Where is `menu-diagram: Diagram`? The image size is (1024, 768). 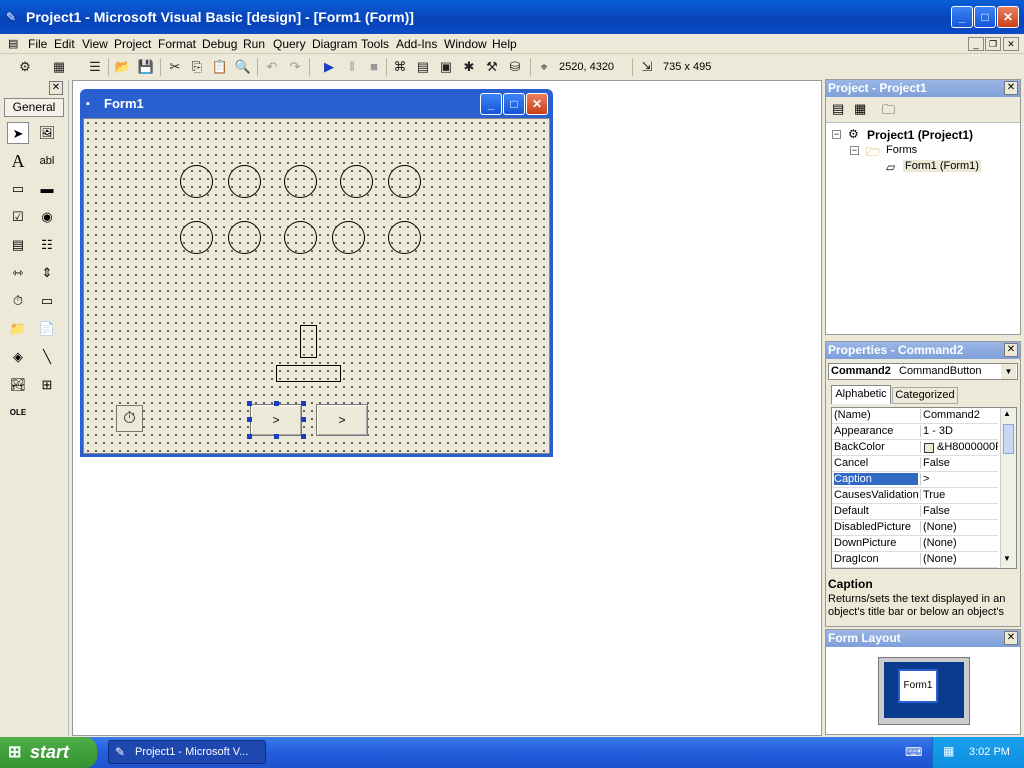 menu-diagram: Diagram is located at coordinates (334, 44).